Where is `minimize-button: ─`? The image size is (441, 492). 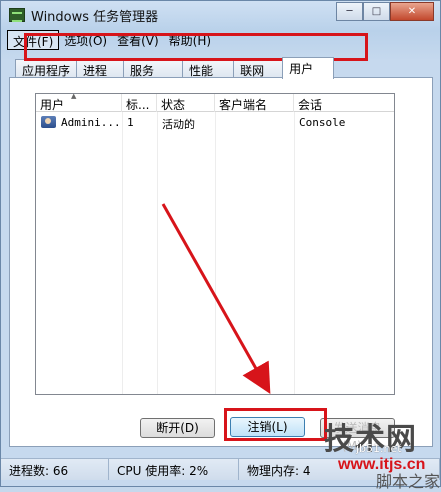
minimize-button: ─ is located at coordinates (349, 11).